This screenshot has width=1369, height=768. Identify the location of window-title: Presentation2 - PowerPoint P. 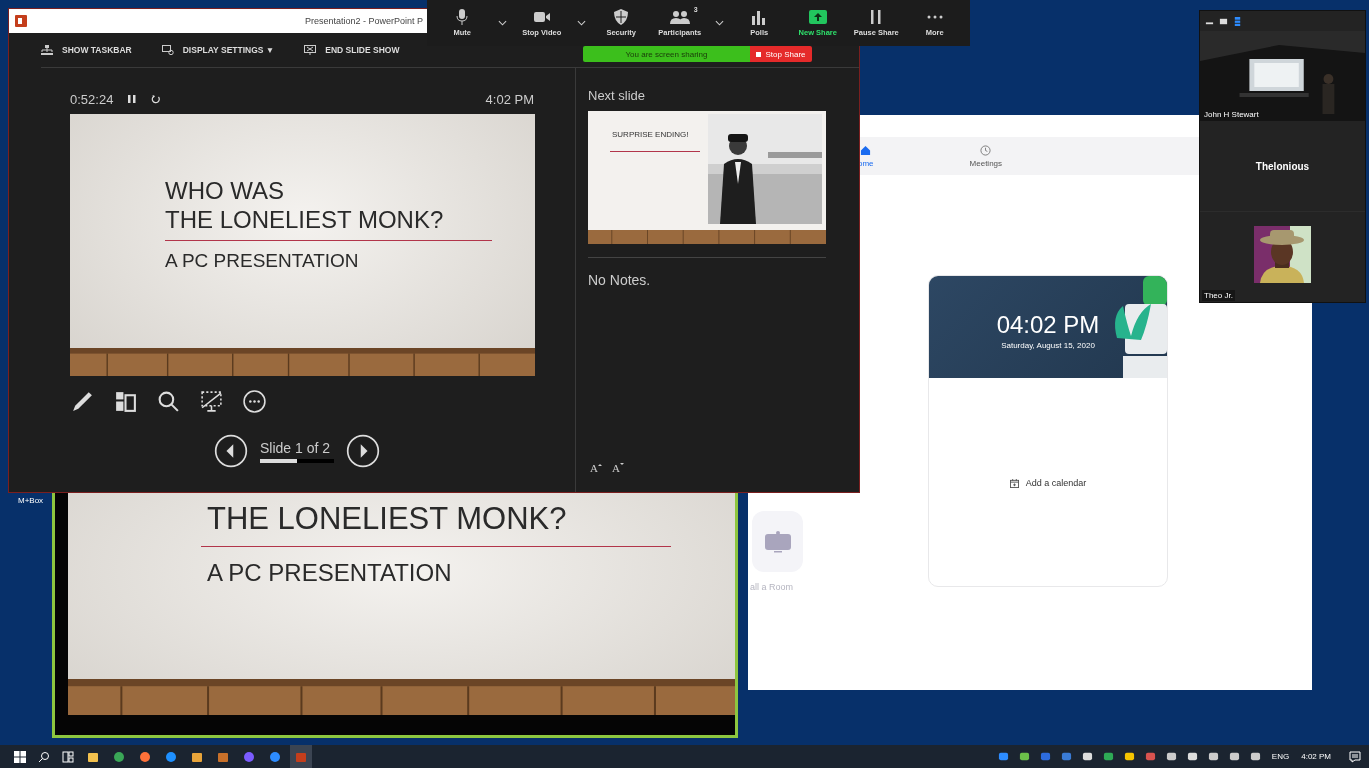
(363, 21).